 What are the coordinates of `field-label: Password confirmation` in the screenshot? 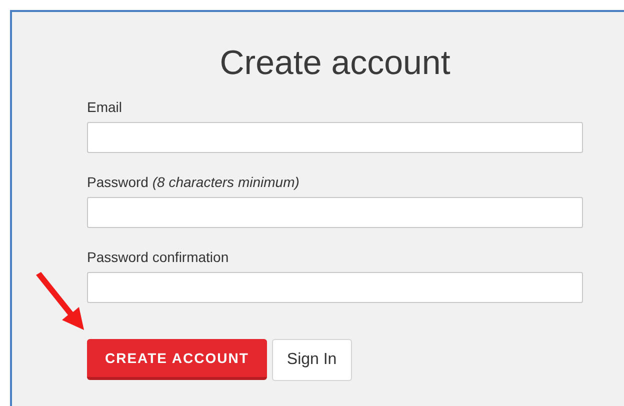 It's located at (158, 257).